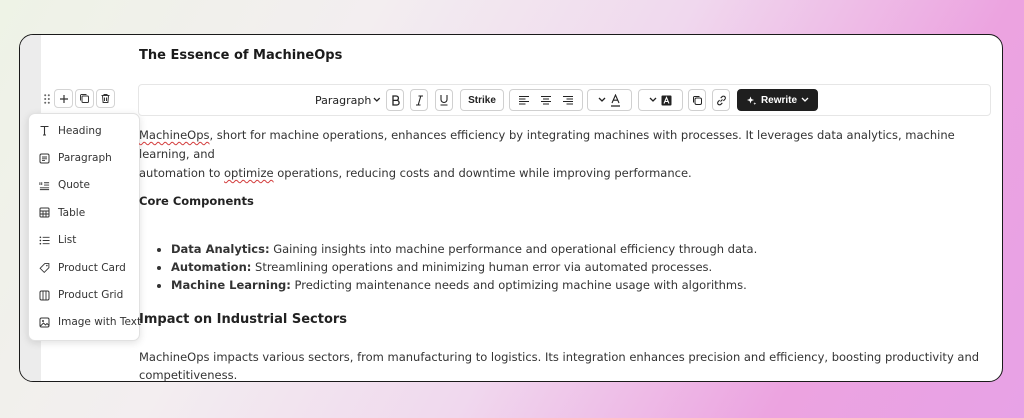  I want to click on italic-icon, so click(419, 100).